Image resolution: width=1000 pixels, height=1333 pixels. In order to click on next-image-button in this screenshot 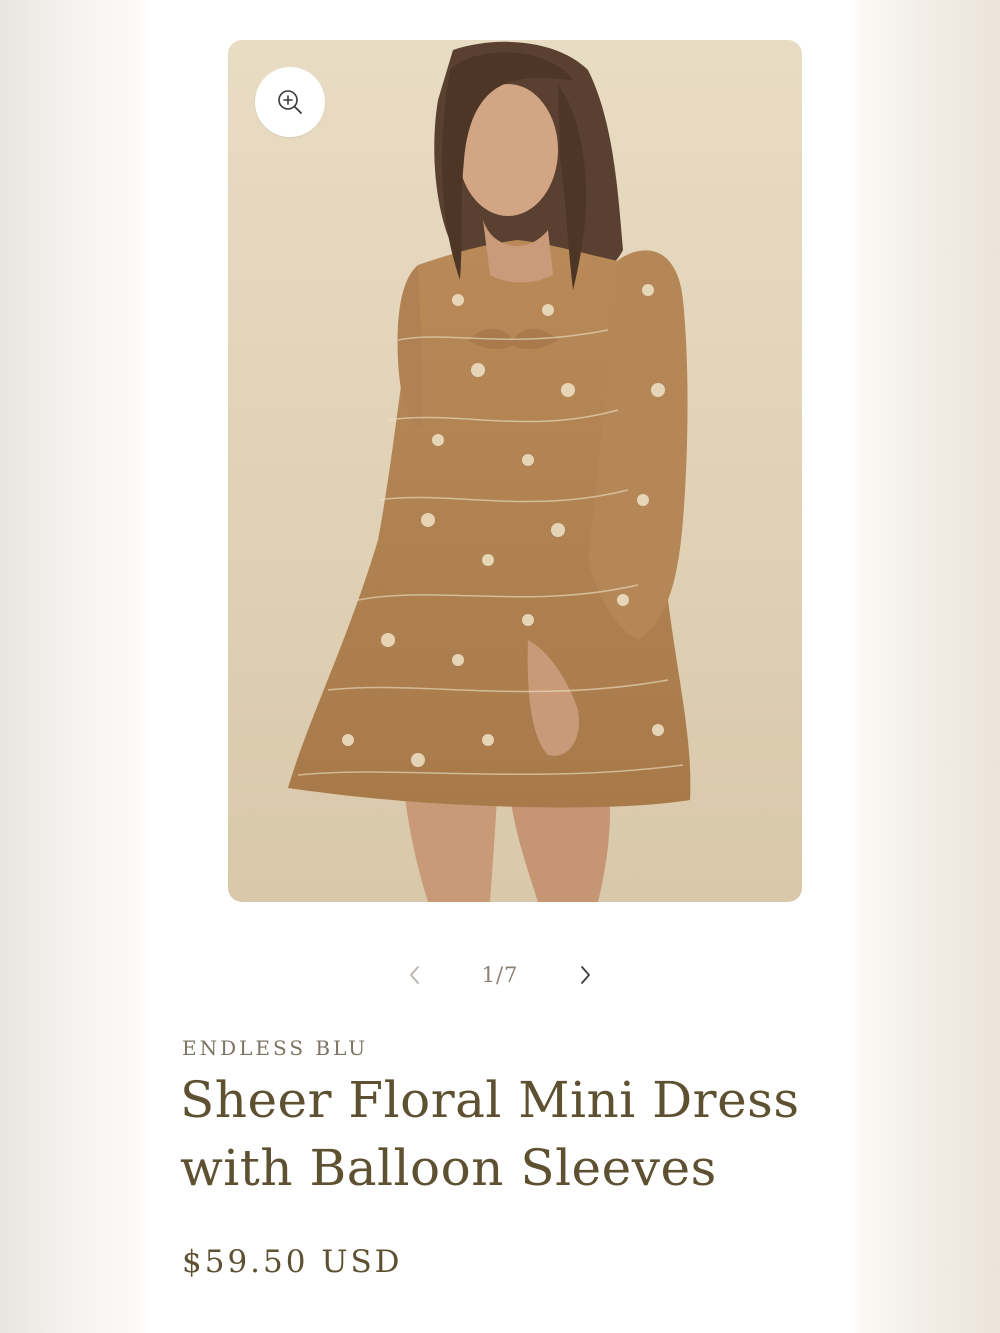, I will do `click(585, 975)`.